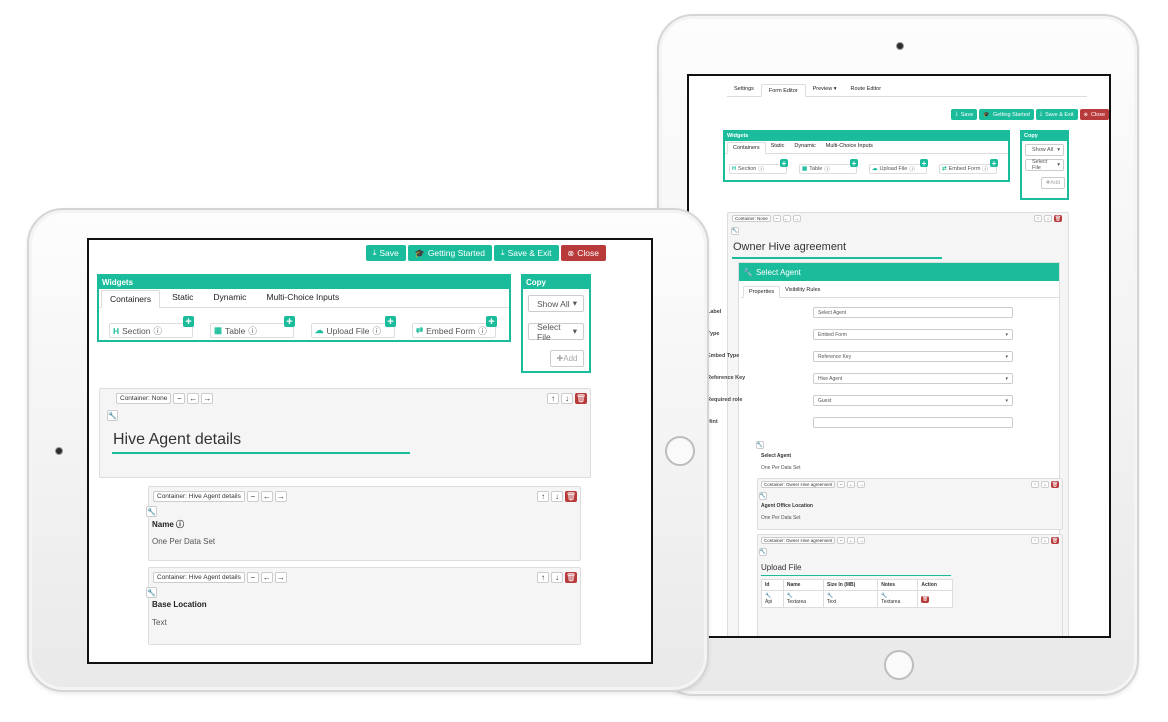 Image resolution: width=1168 pixels, height=722 pixels. Describe the element at coordinates (865, 89) in the screenshot. I see `tab-route-editor: Route Editor` at that location.